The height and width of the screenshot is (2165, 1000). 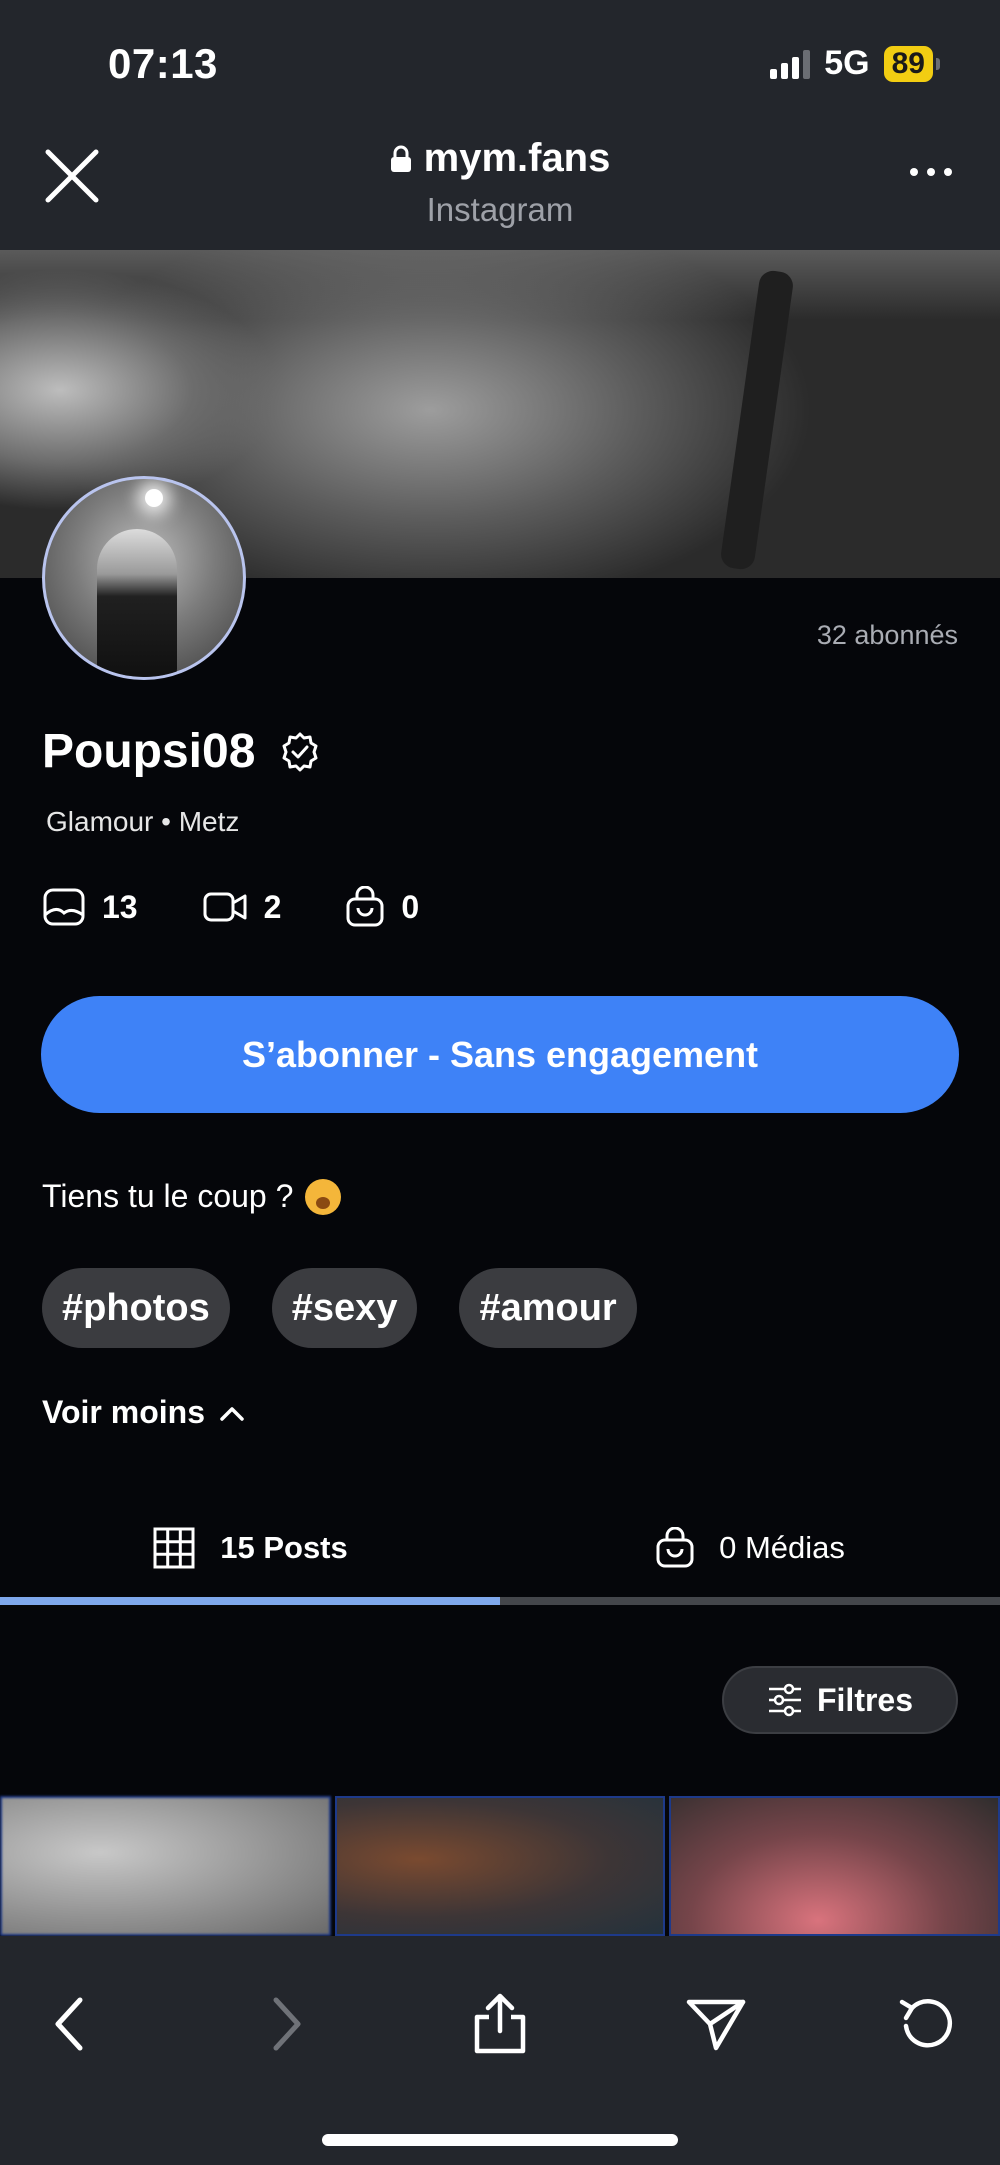 I want to click on url-text: mym.fans, so click(x=517, y=158).